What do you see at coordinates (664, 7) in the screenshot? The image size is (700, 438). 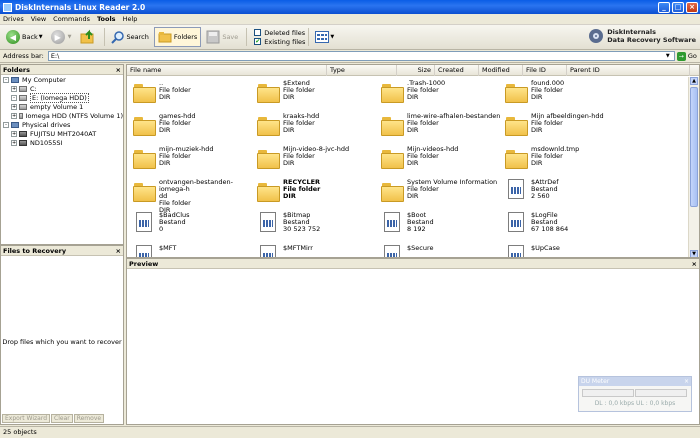 I see `minimize-button: _` at bounding box center [664, 7].